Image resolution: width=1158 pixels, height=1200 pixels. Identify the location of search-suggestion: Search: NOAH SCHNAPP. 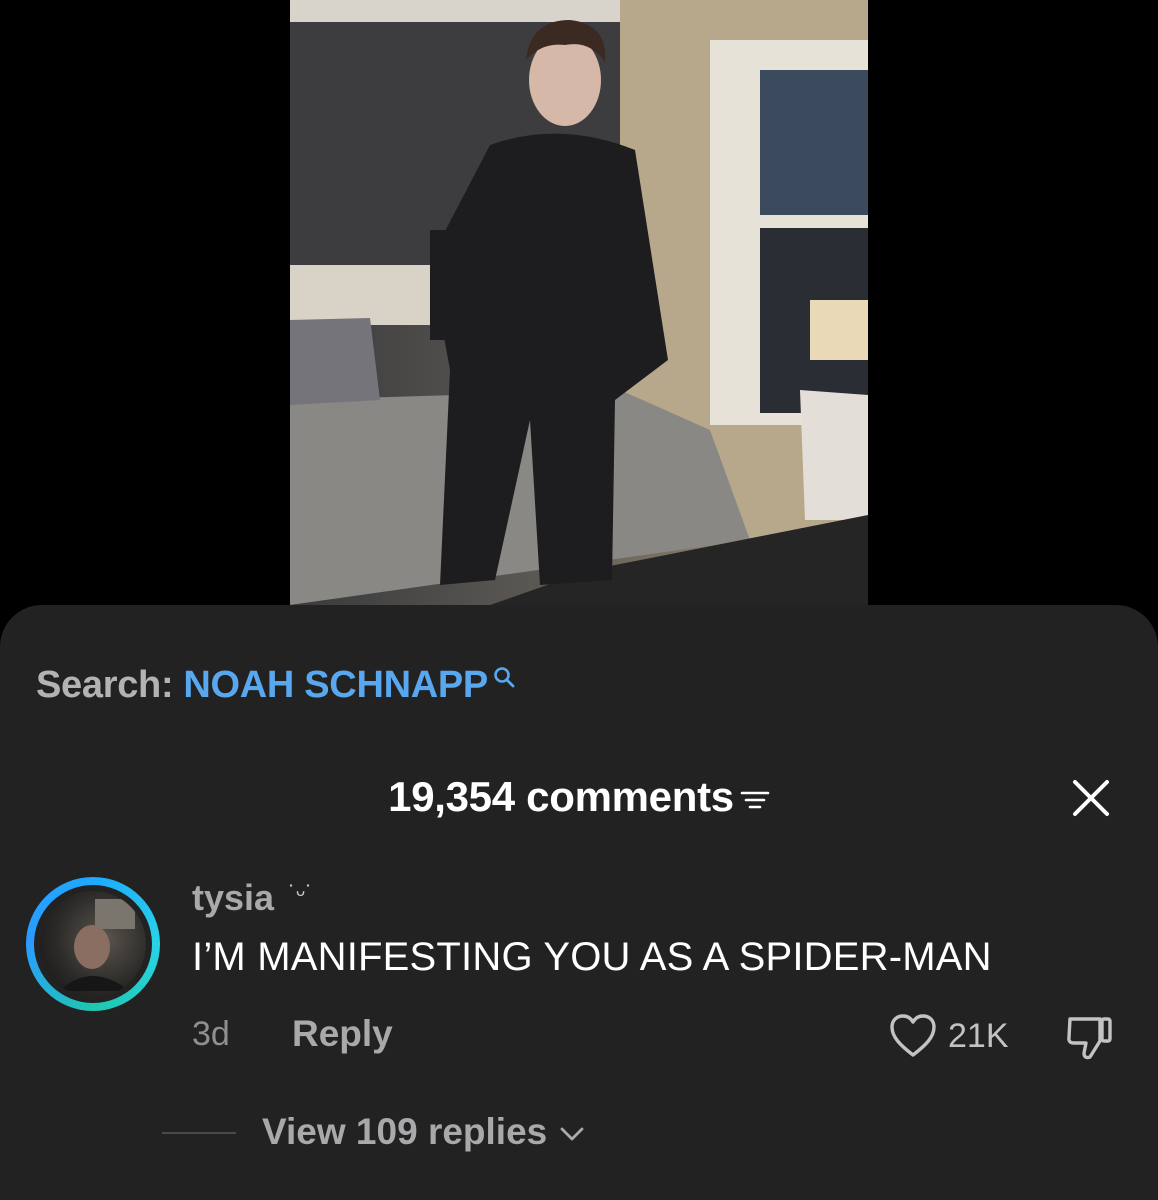
(276, 685).